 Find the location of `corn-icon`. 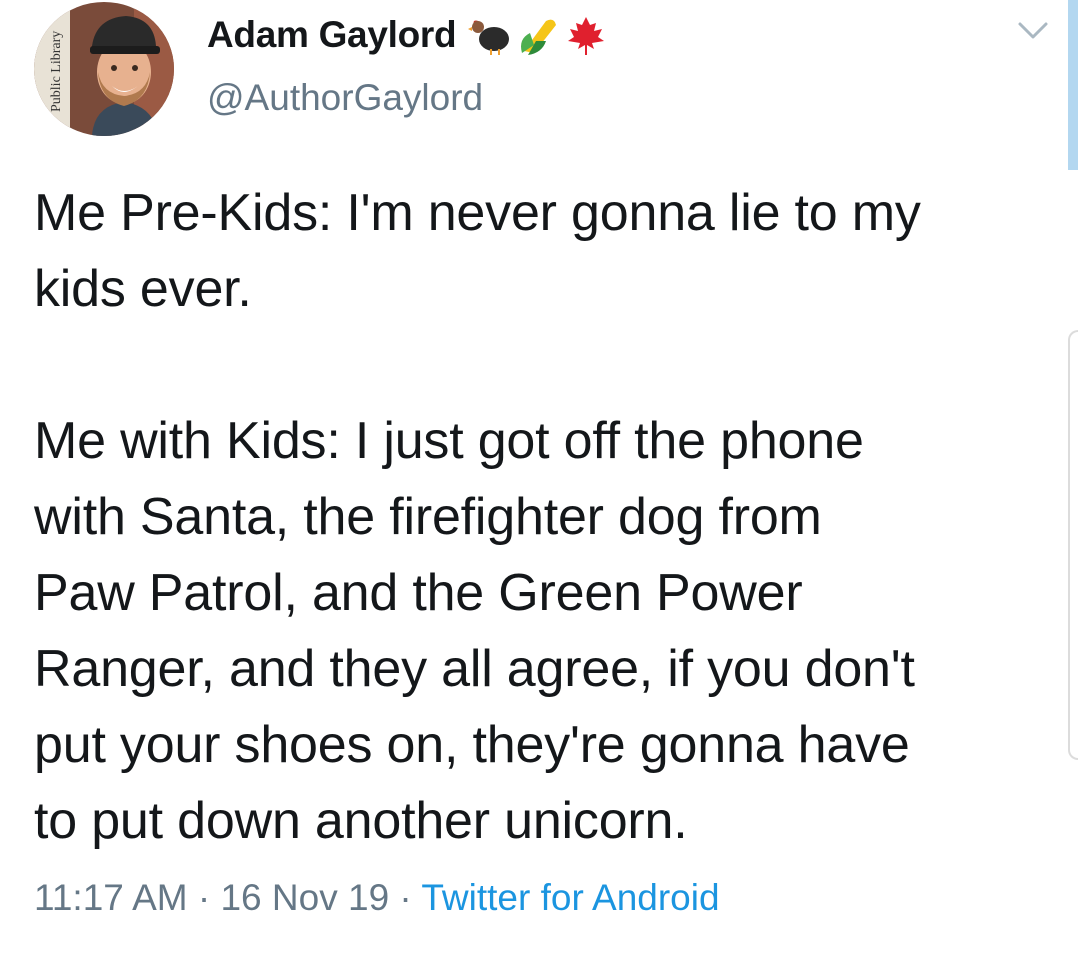

corn-icon is located at coordinates (538, 35).